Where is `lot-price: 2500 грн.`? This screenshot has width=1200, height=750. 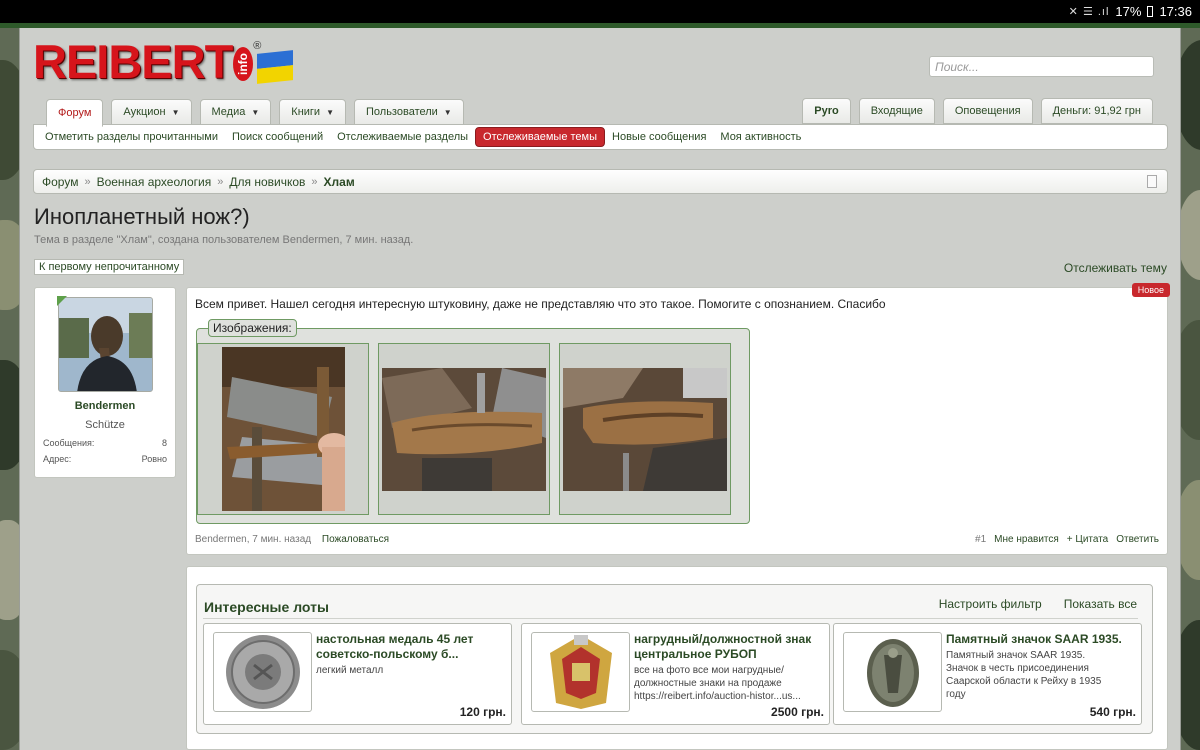 lot-price: 2500 грн. is located at coordinates (797, 712).